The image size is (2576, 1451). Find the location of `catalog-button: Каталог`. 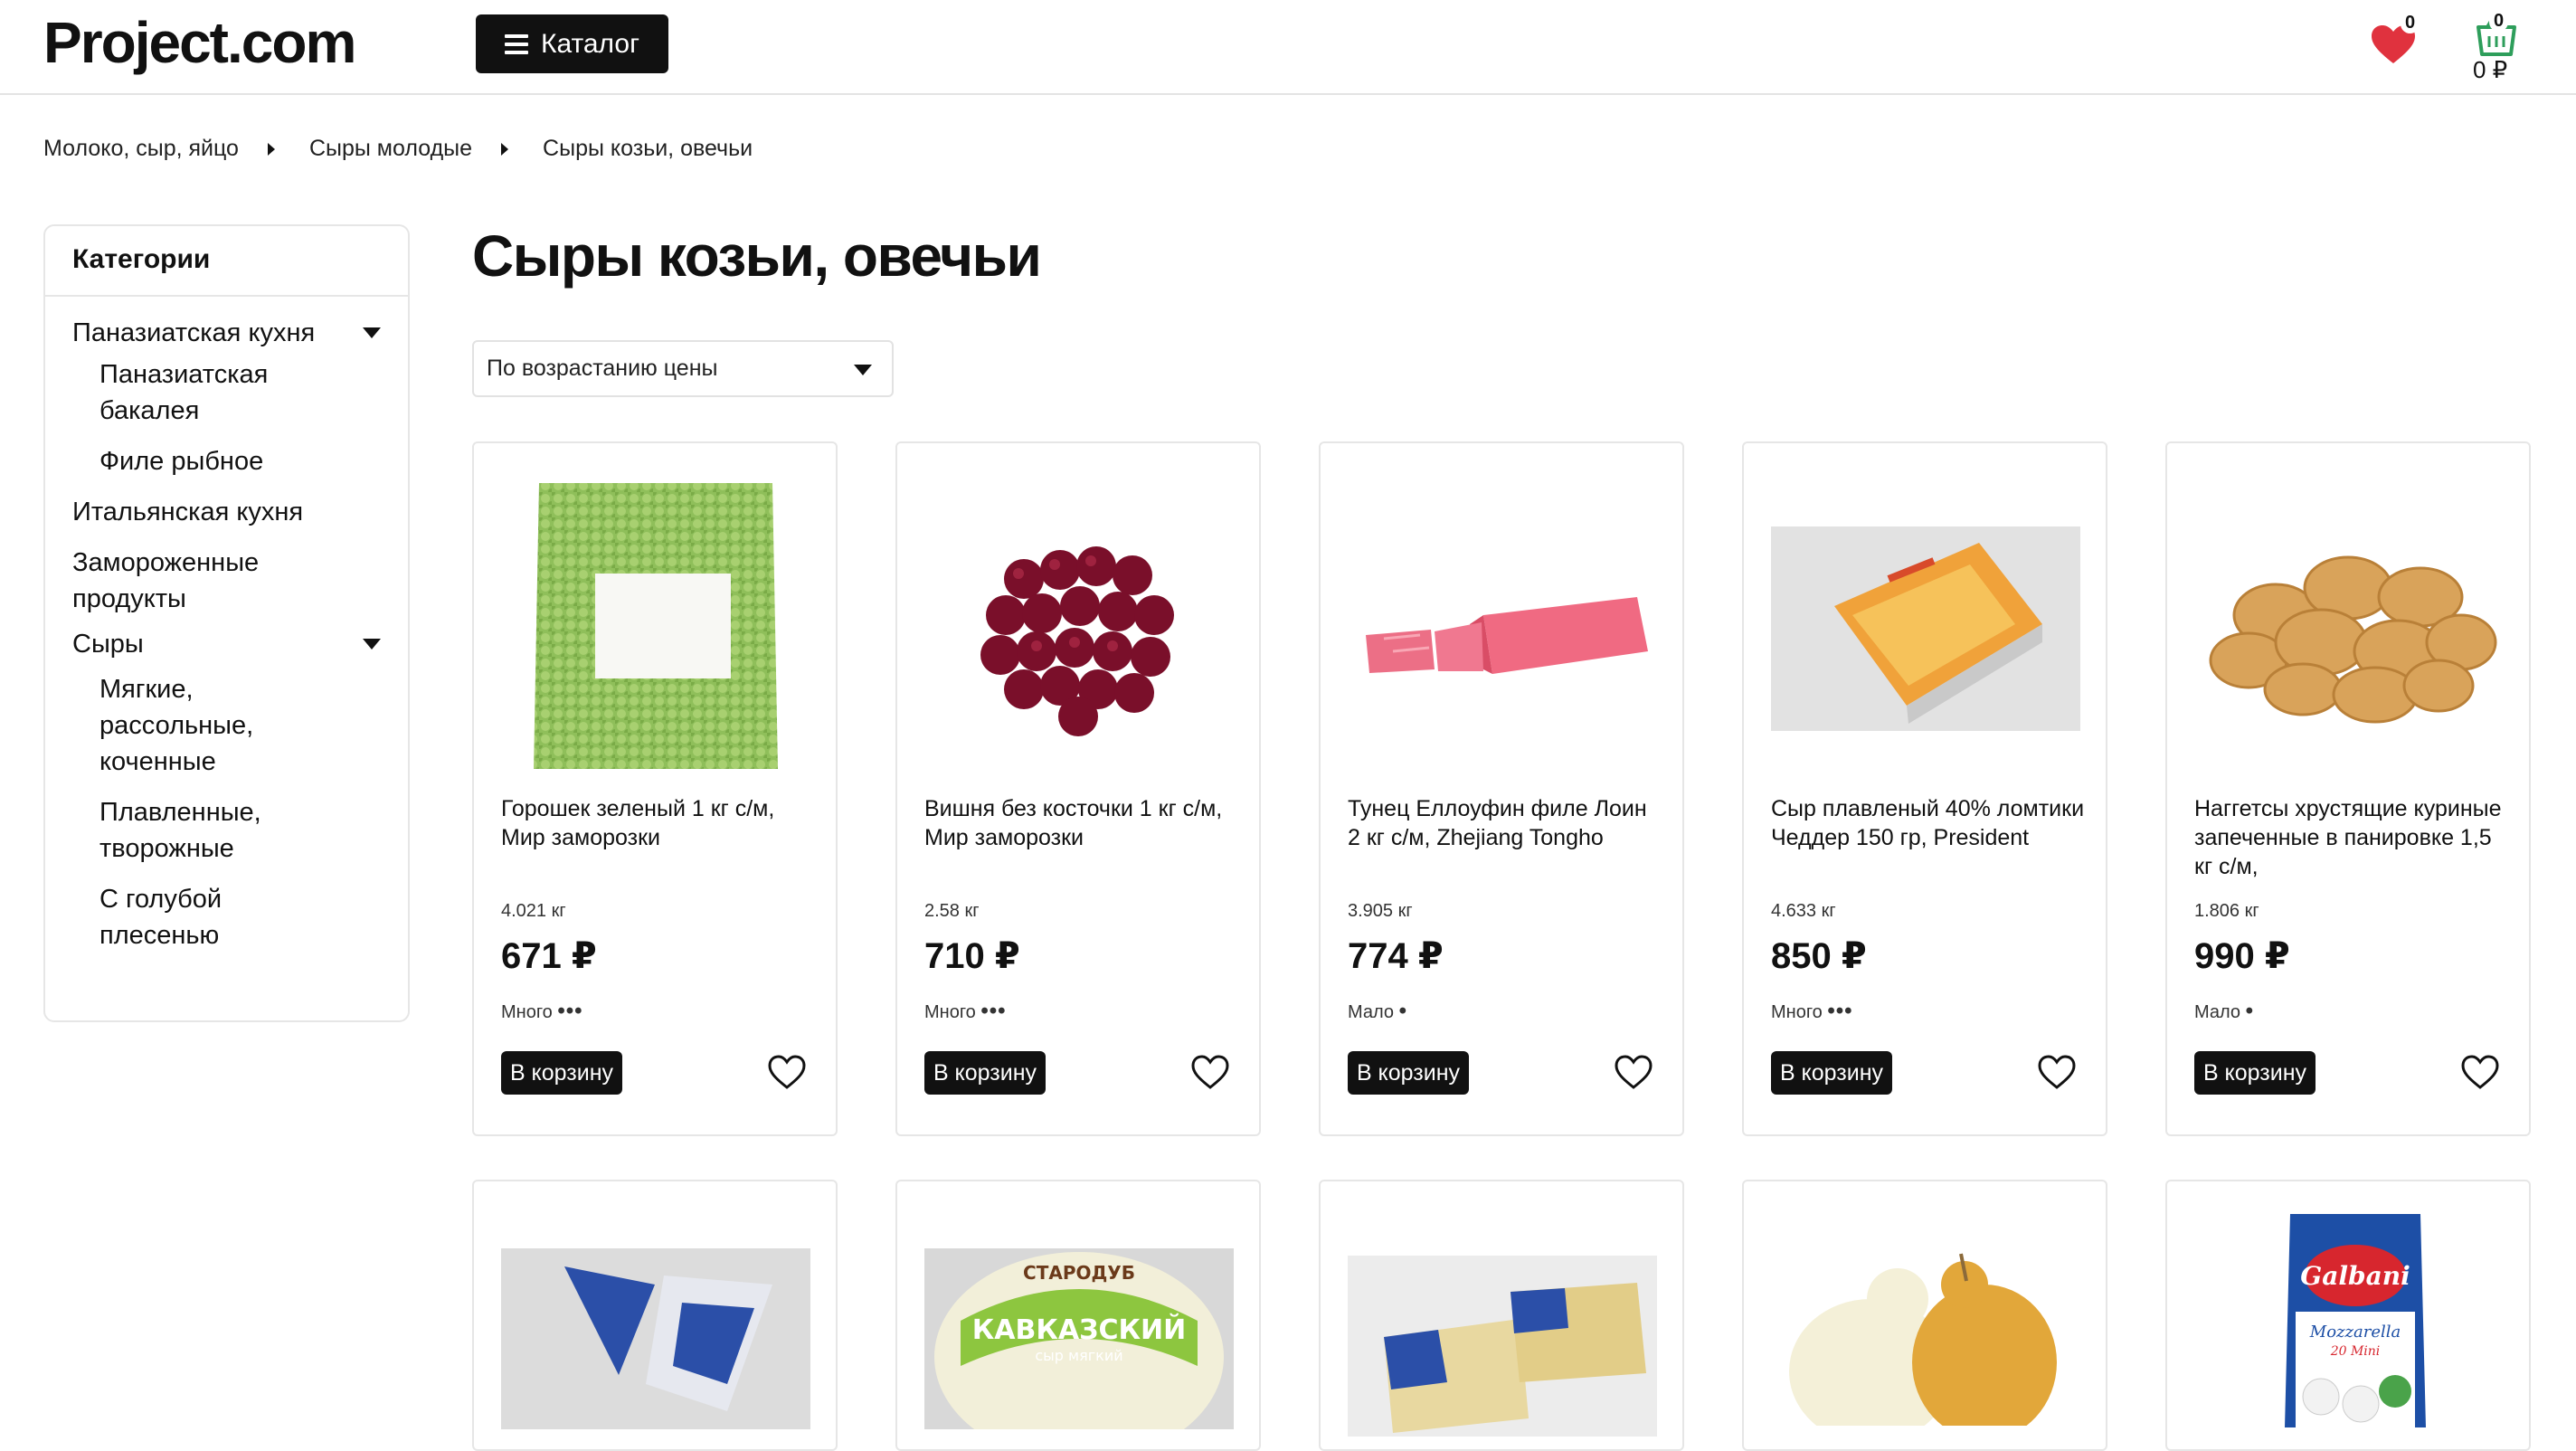

catalog-button: Каталог is located at coordinates (572, 43).